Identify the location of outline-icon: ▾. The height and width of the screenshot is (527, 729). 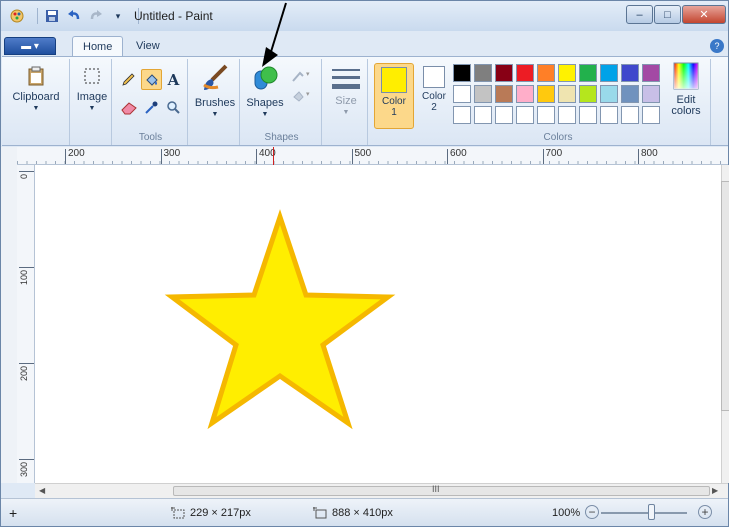
(302, 75).